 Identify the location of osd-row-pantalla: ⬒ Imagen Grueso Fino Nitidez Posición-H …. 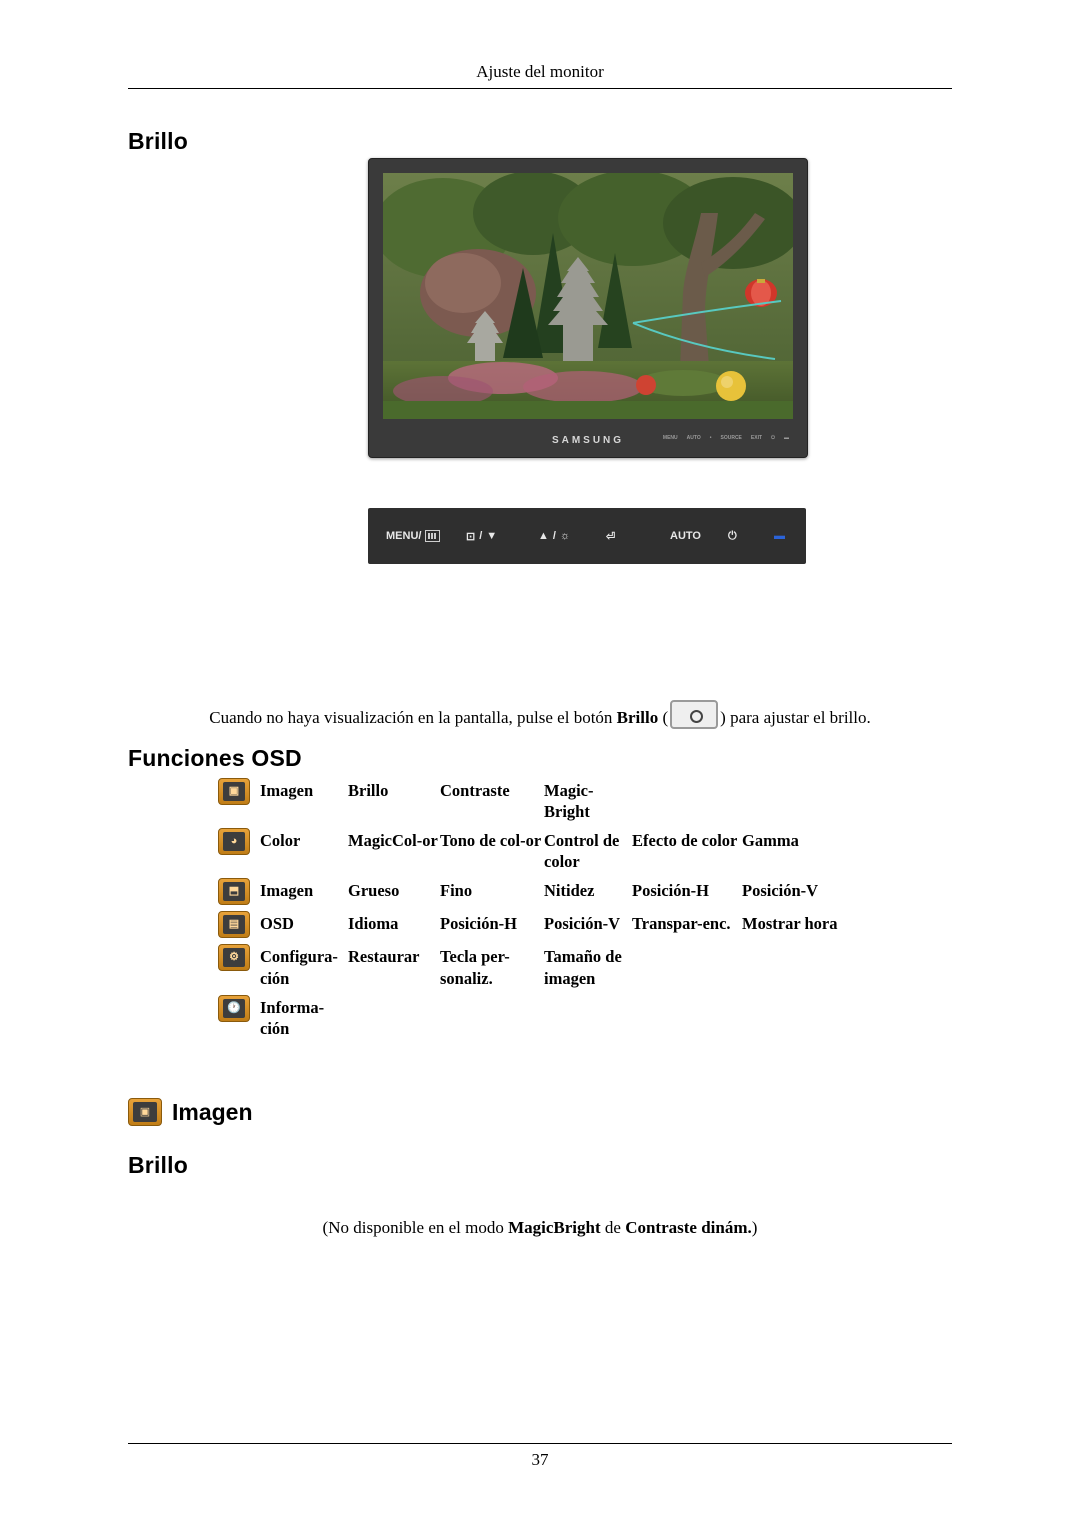
(568, 892).